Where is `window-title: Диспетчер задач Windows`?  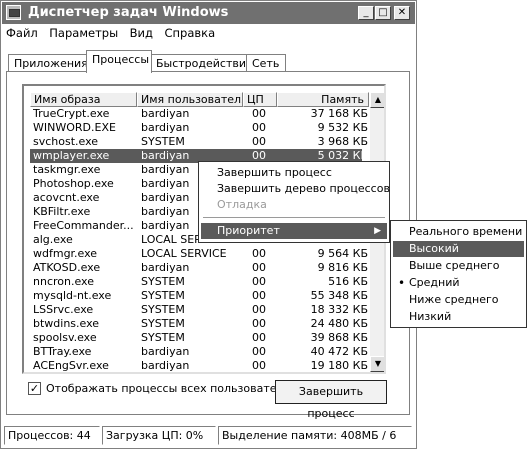
window-title: Диспетчер задач Windows is located at coordinates (128, 12).